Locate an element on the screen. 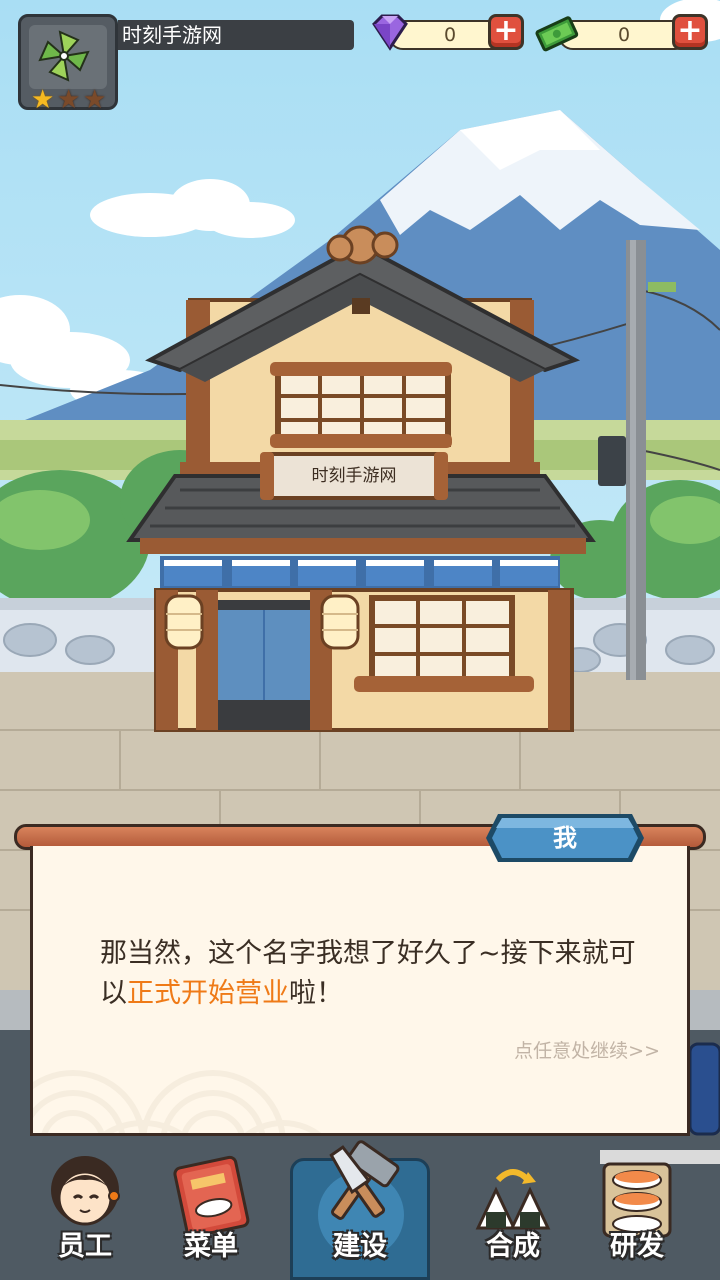 Image resolution: width=720 pixels, height=1280 pixels. nav-label: 合成 is located at coordinates (513, 1246).